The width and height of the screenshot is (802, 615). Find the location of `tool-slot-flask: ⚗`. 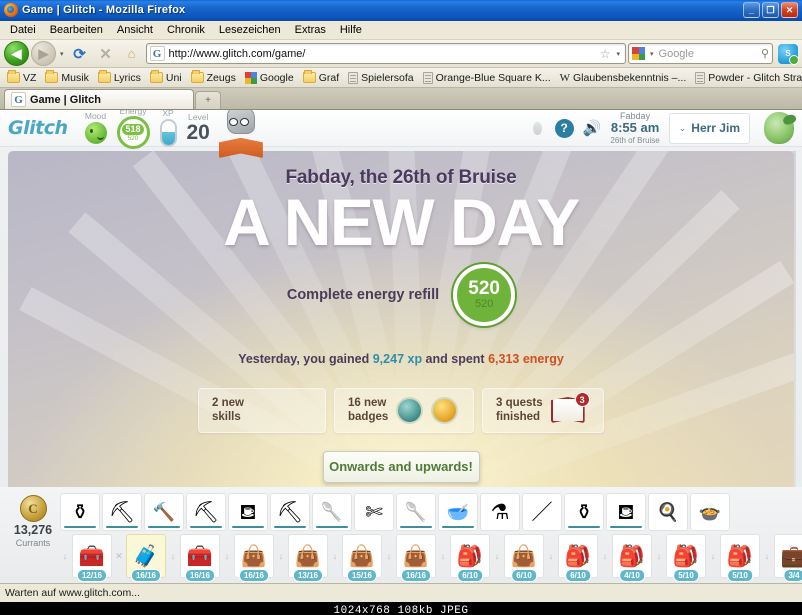

tool-slot-flask: ⚗ is located at coordinates (500, 512).